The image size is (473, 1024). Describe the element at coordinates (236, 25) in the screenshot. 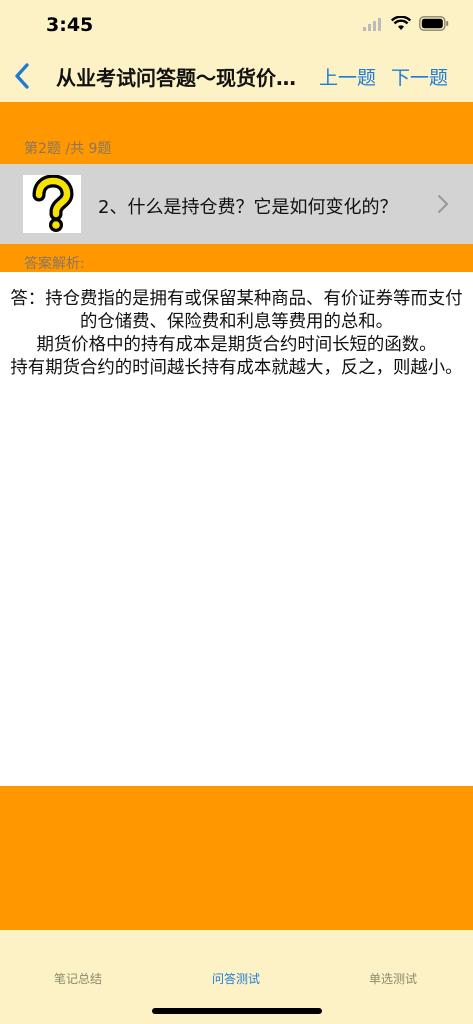

I see `status-bar: 3:45` at that location.